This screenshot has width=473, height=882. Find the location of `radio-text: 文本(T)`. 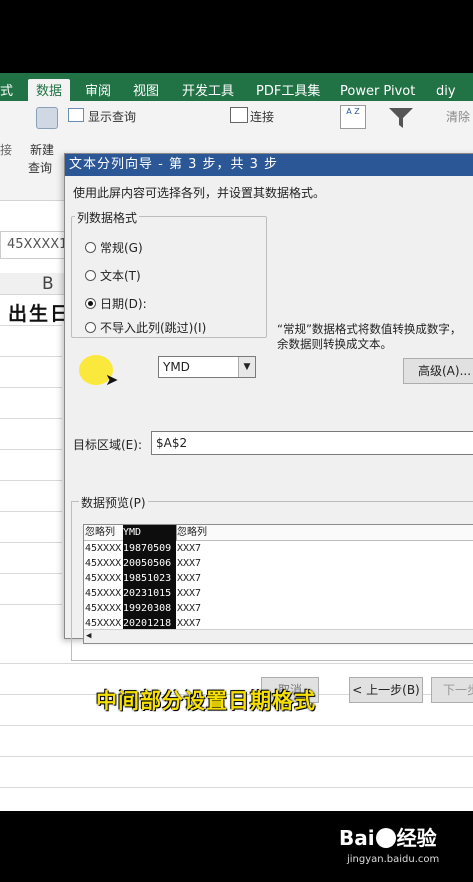

radio-text: 文本(T) is located at coordinates (113, 275).